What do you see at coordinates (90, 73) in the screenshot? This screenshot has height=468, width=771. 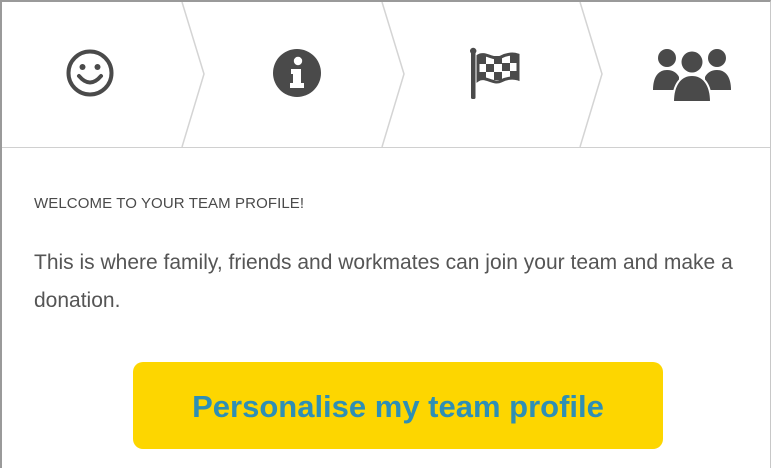 I see `smiley-icon` at bounding box center [90, 73].